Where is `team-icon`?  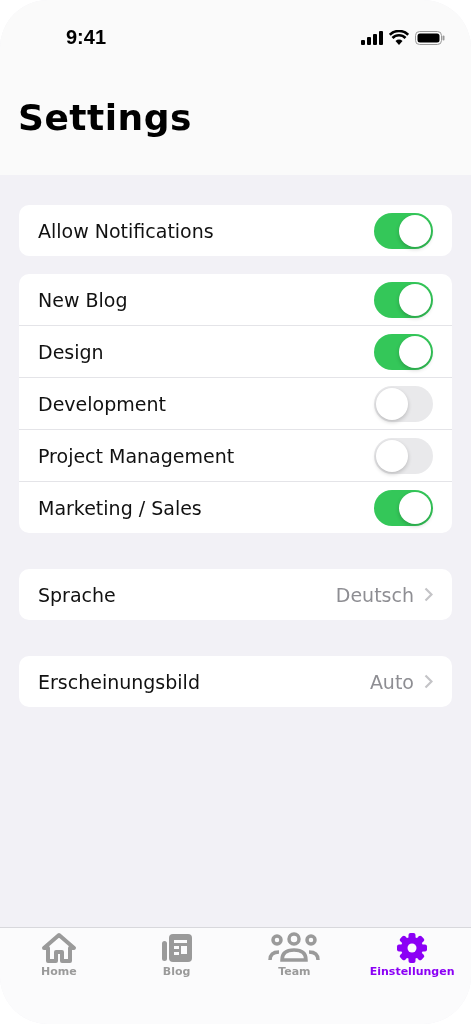
team-icon is located at coordinates (294, 948).